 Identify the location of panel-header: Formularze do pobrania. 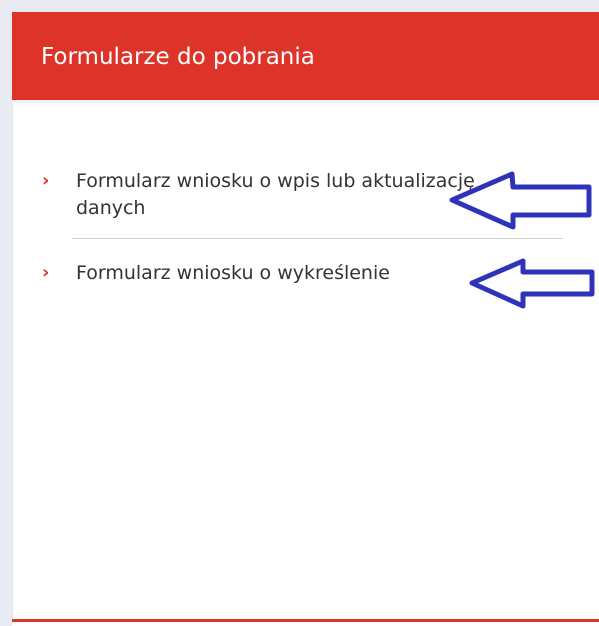
(305, 56).